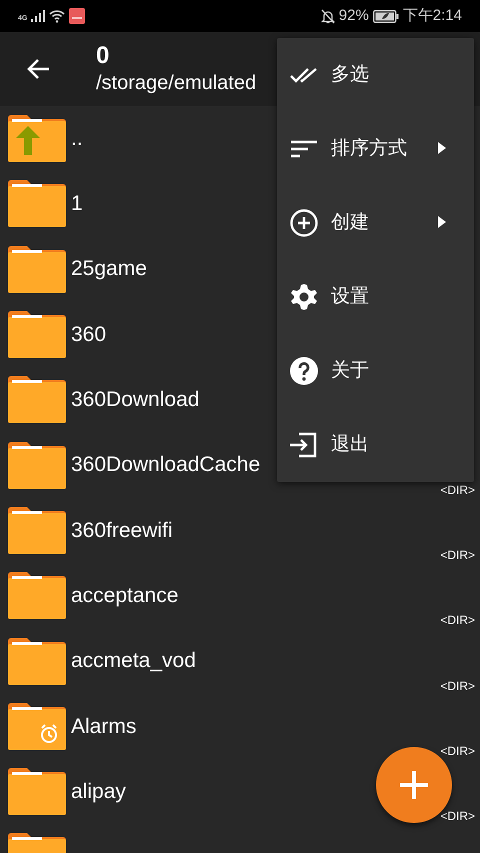 The height and width of the screenshot is (853, 480). What do you see at coordinates (375, 149) in the screenshot?
I see `menu-item: 排序方式` at bounding box center [375, 149].